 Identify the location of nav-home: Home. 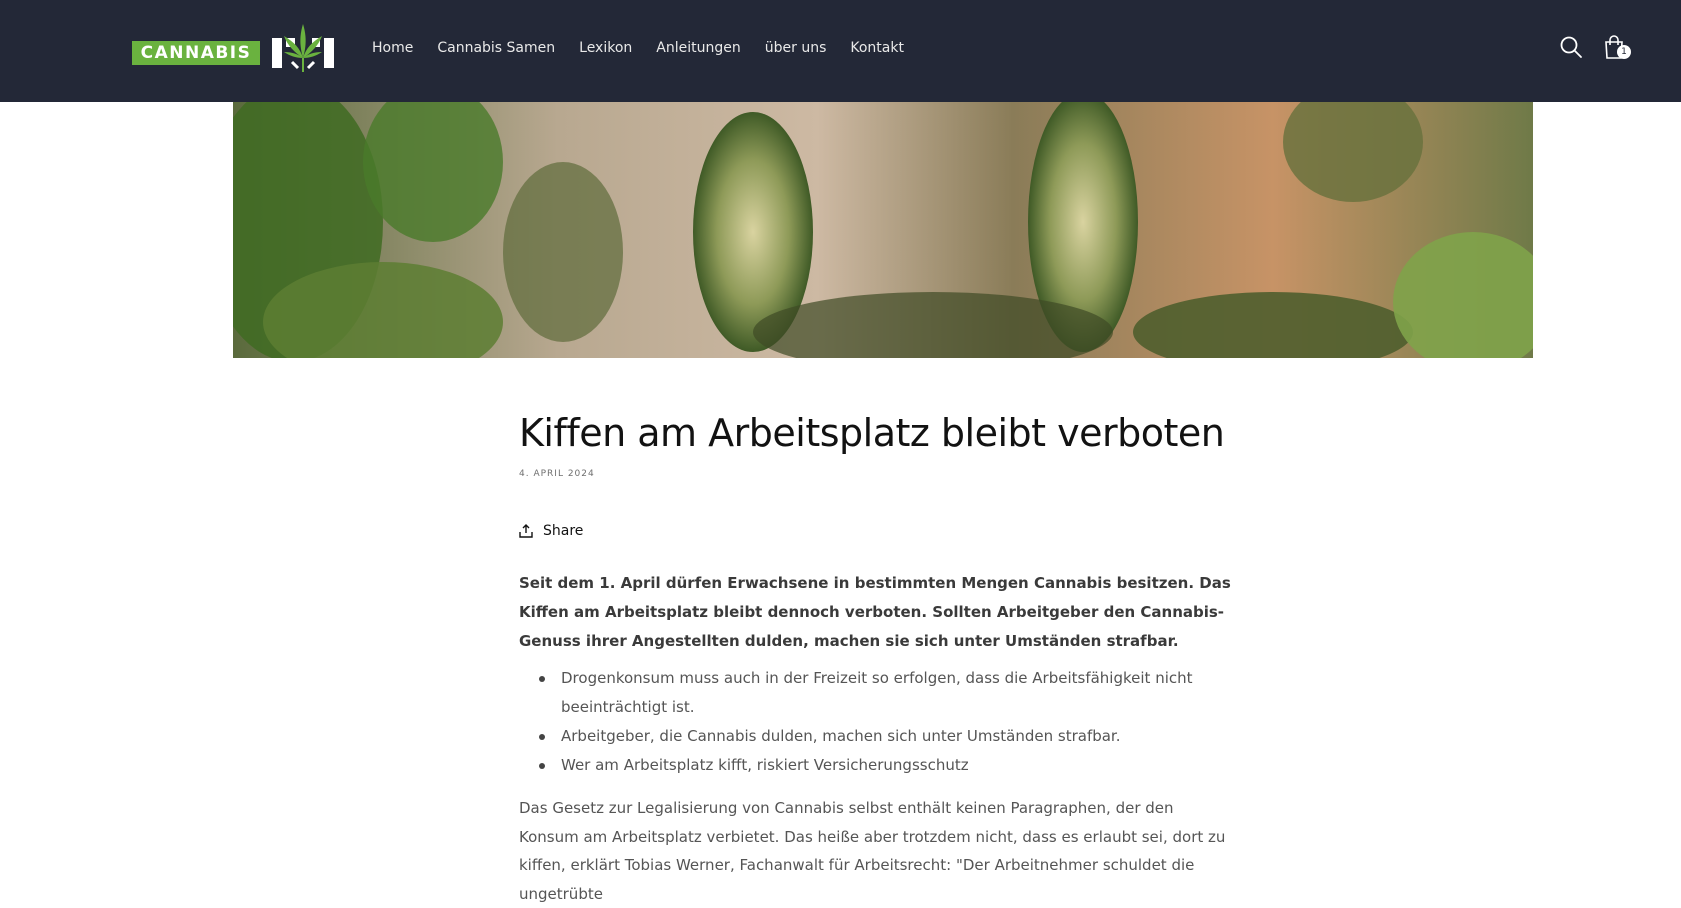
(392, 48).